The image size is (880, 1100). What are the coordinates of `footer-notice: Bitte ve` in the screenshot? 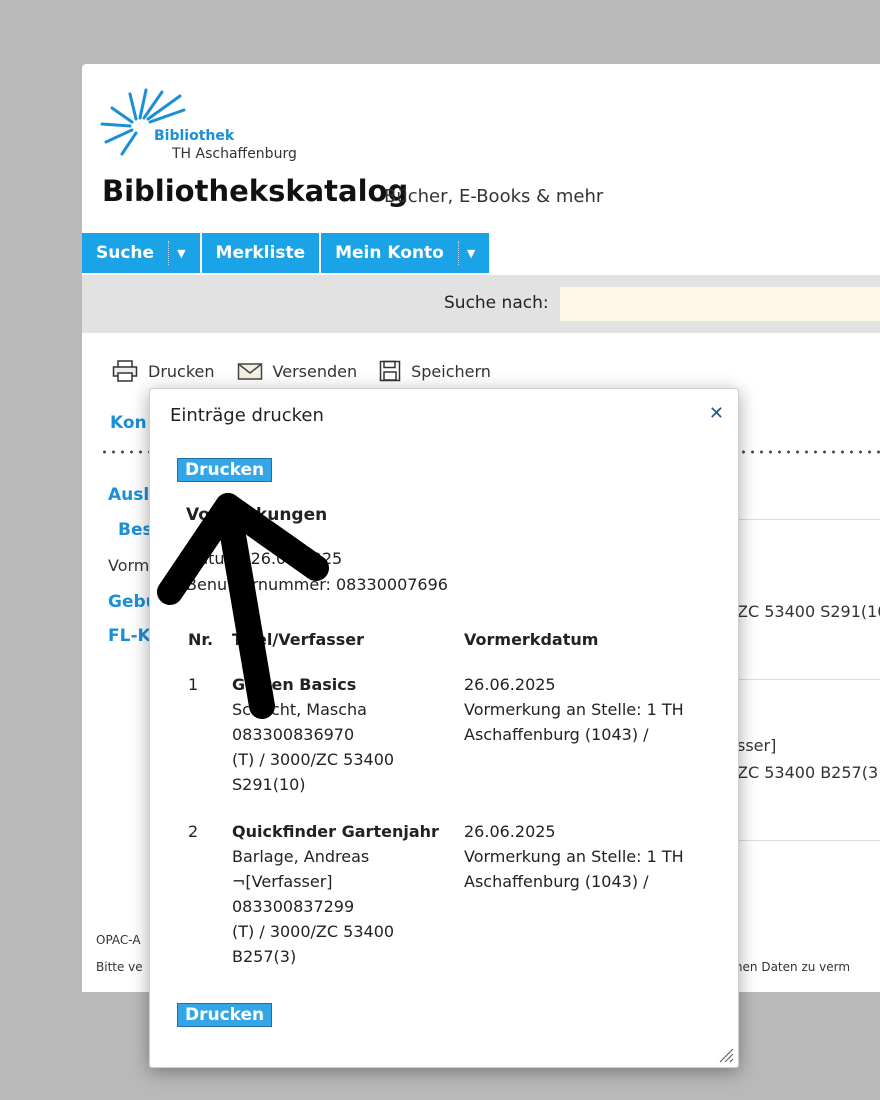 It's located at (119, 967).